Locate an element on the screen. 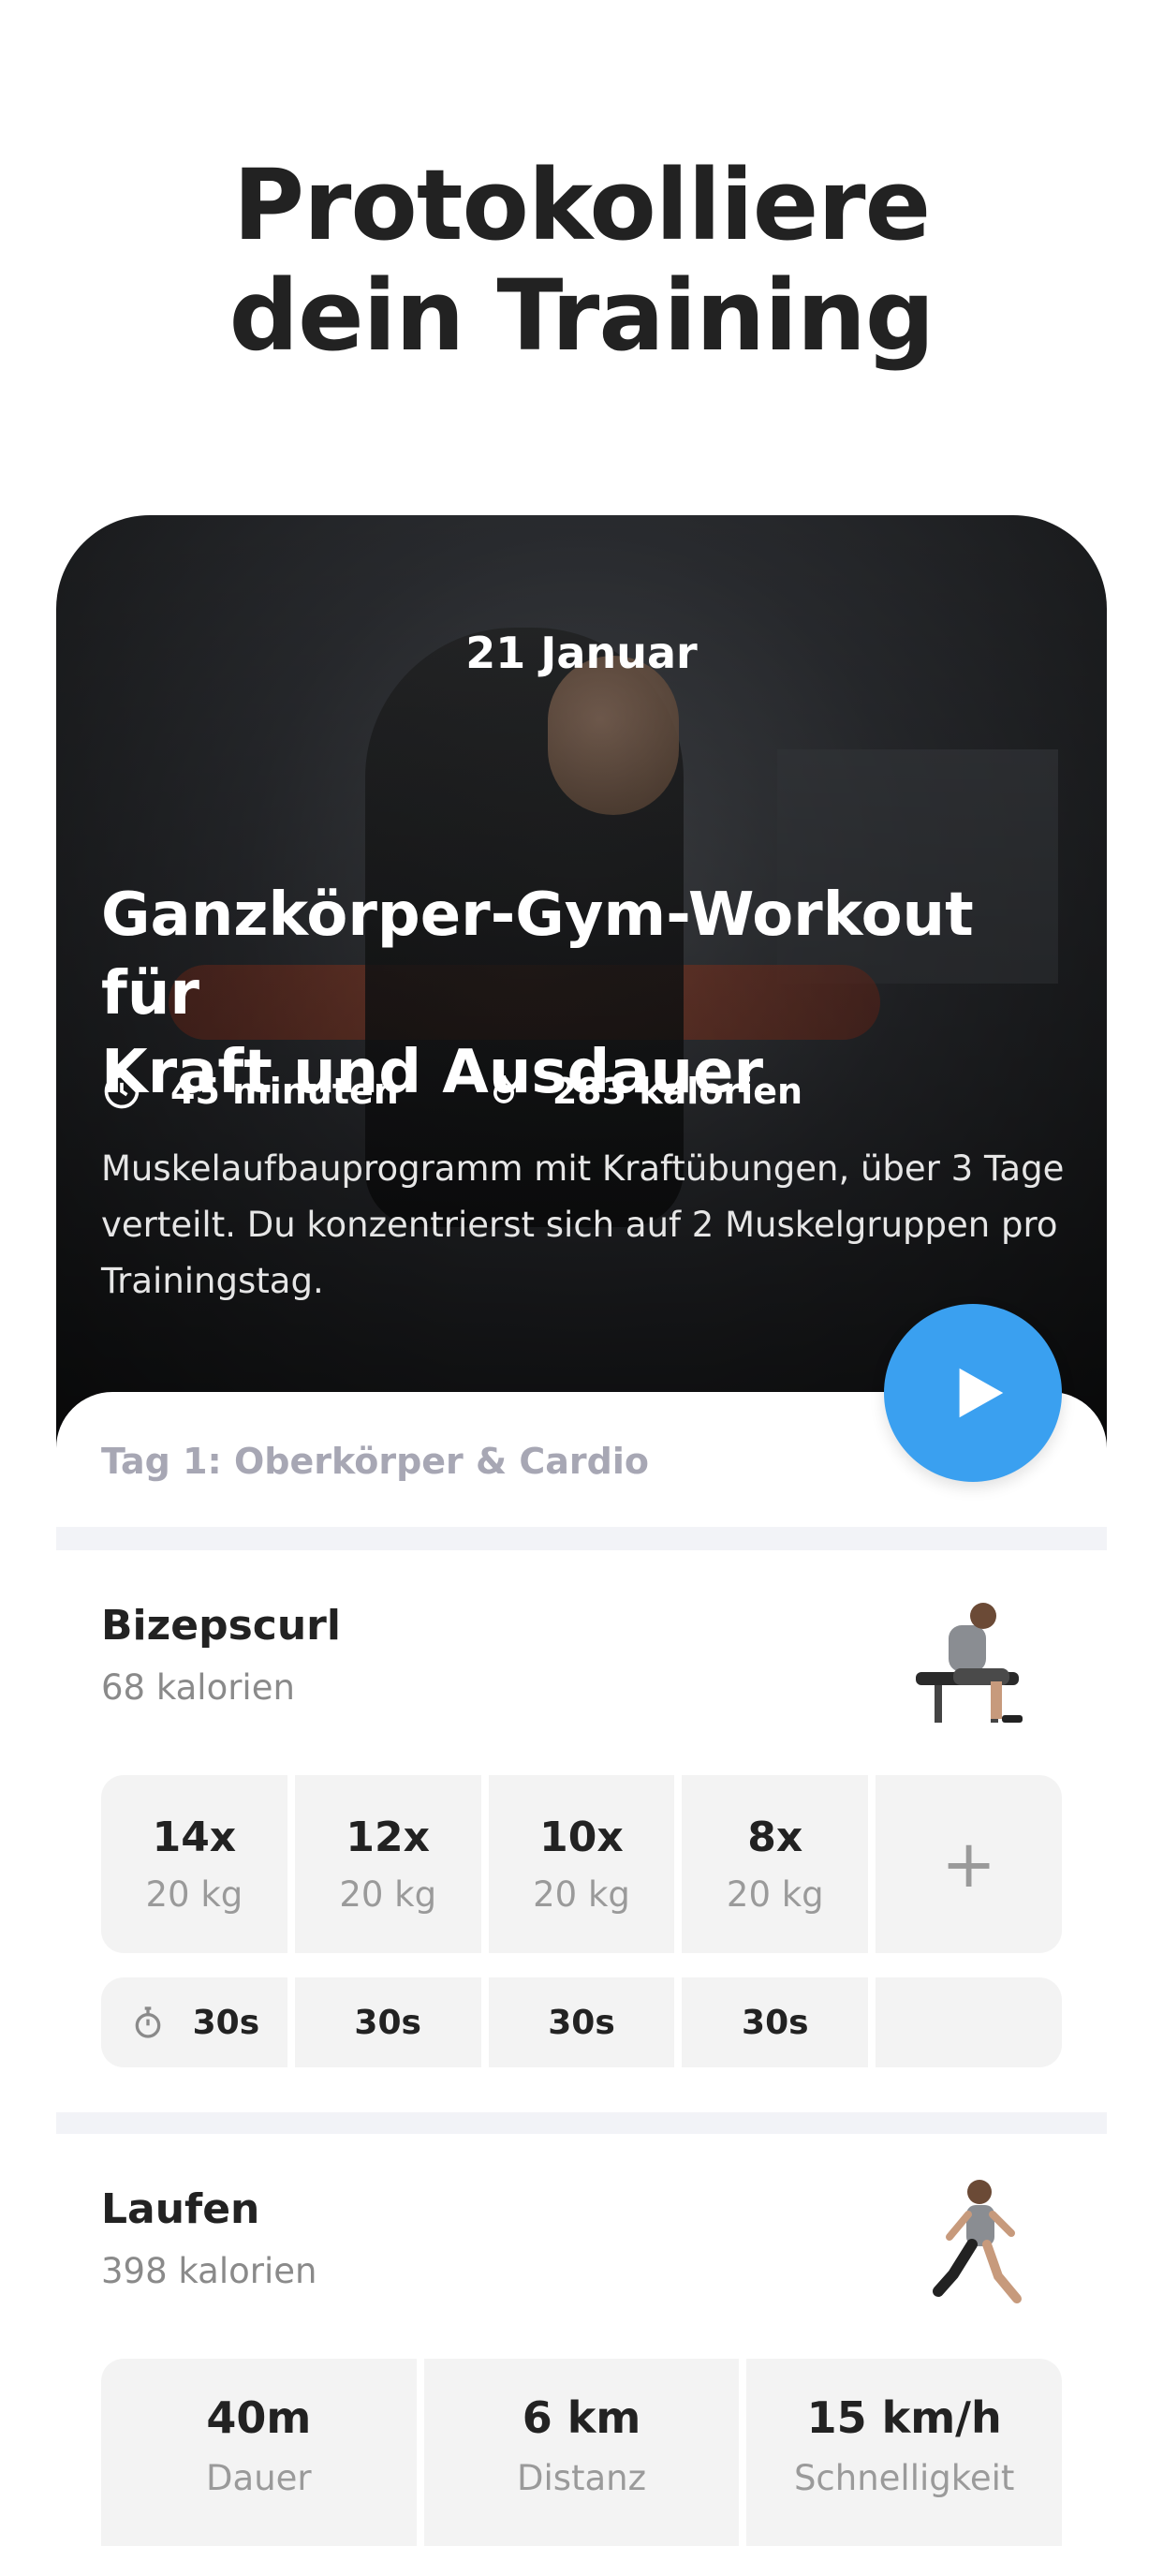  running-thumbnail is located at coordinates (977, 2241).